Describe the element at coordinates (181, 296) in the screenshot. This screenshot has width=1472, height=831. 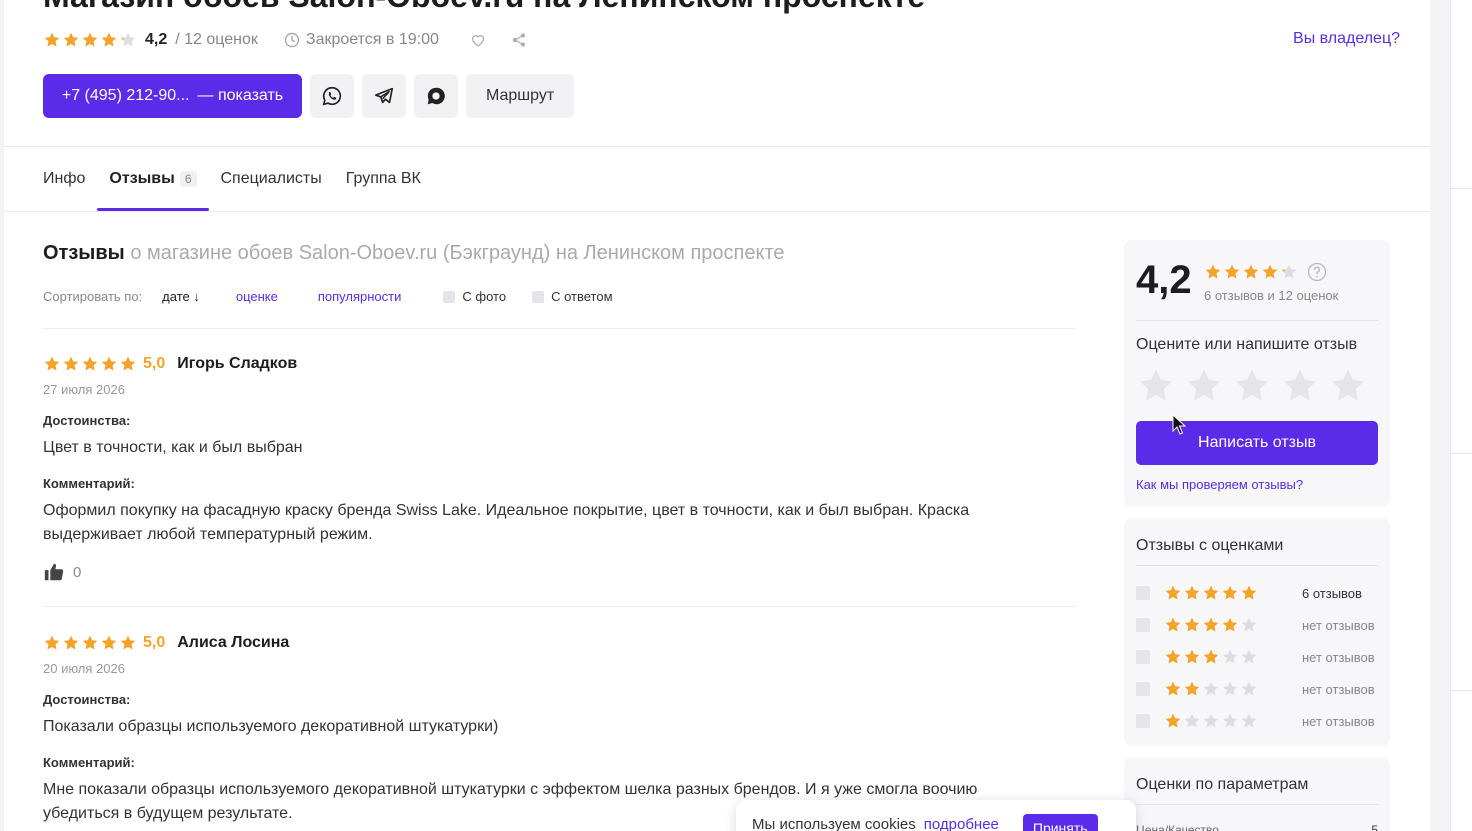
I see `sort-by-date: дате ↓` at that location.